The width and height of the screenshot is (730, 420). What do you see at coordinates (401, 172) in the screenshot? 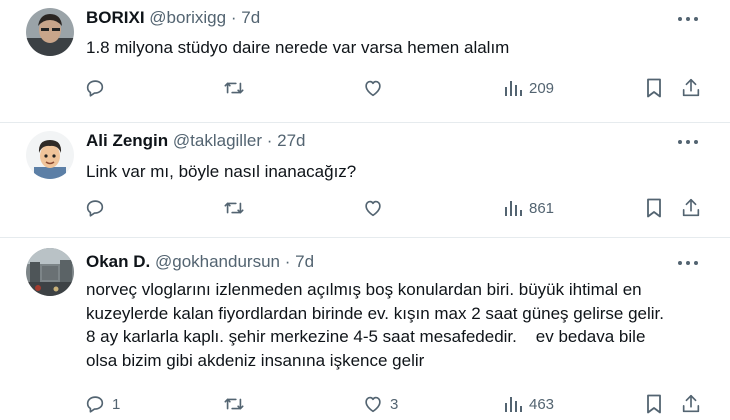
I see `tweet-text: Link var mı, böyle nasıl inanacağız?` at bounding box center [401, 172].